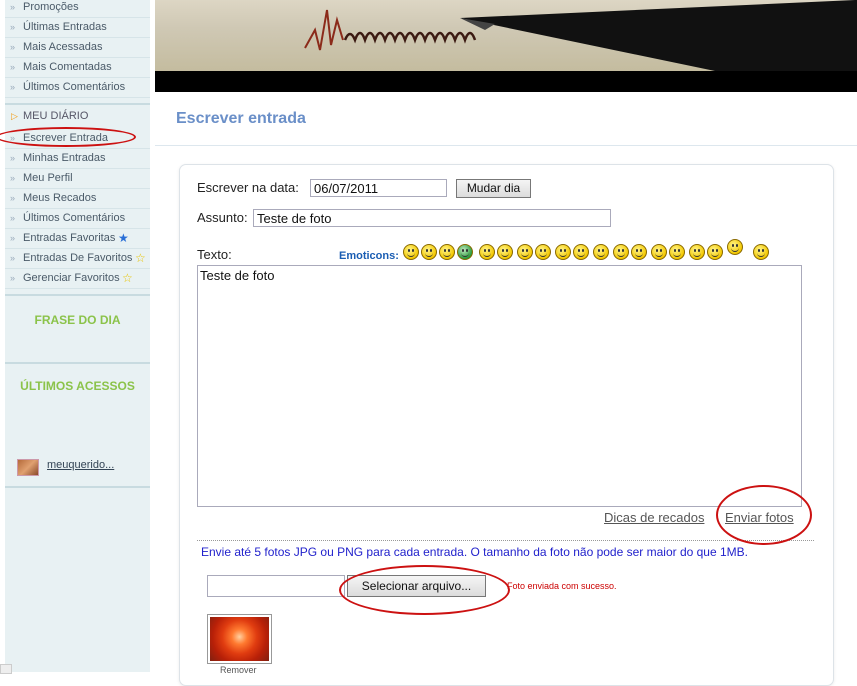  What do you see at coordinates (432, 218) in the screenshot?
I see `subject-input: Teste de foto` at bounding box center [432, 218].